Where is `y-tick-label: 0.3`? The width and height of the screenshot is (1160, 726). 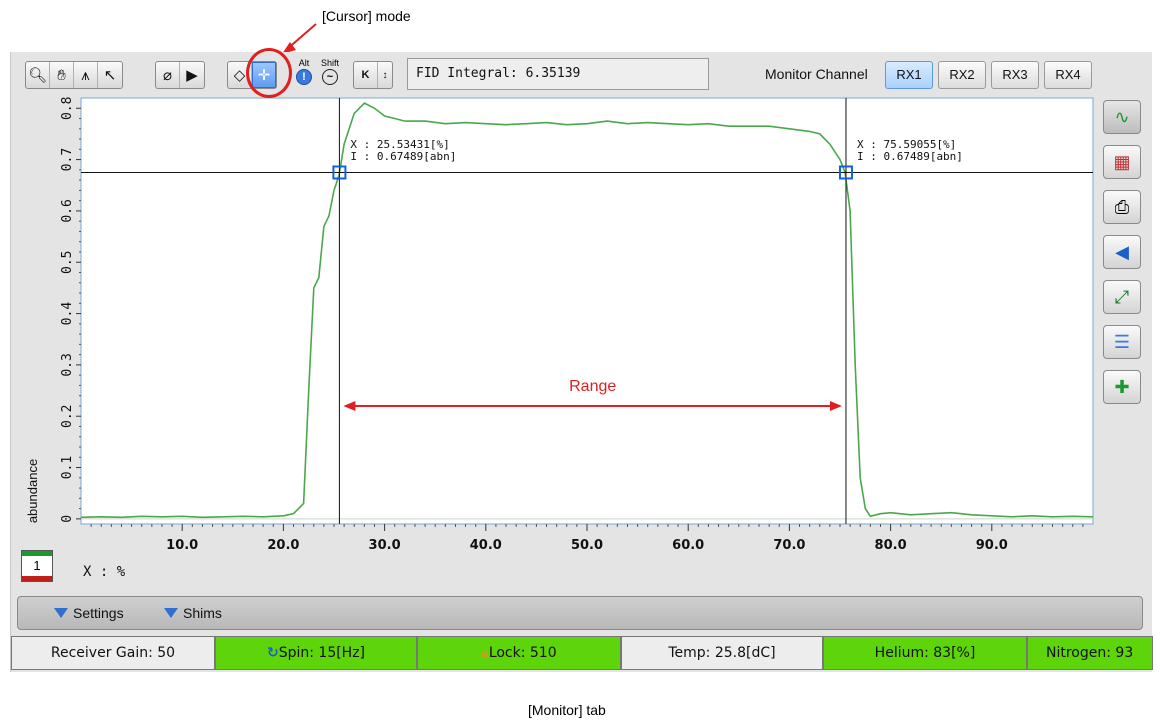
y-tick-label: 0.3 is located at coordinates (67, 364).